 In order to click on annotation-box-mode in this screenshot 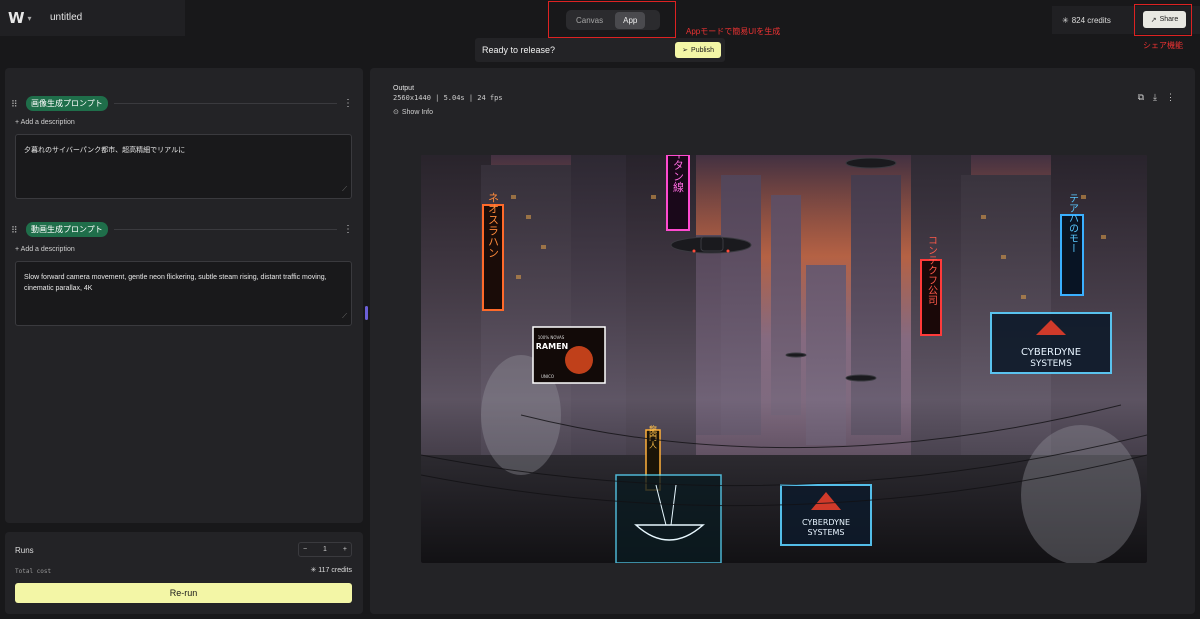, I will do `click(612, 19)`.